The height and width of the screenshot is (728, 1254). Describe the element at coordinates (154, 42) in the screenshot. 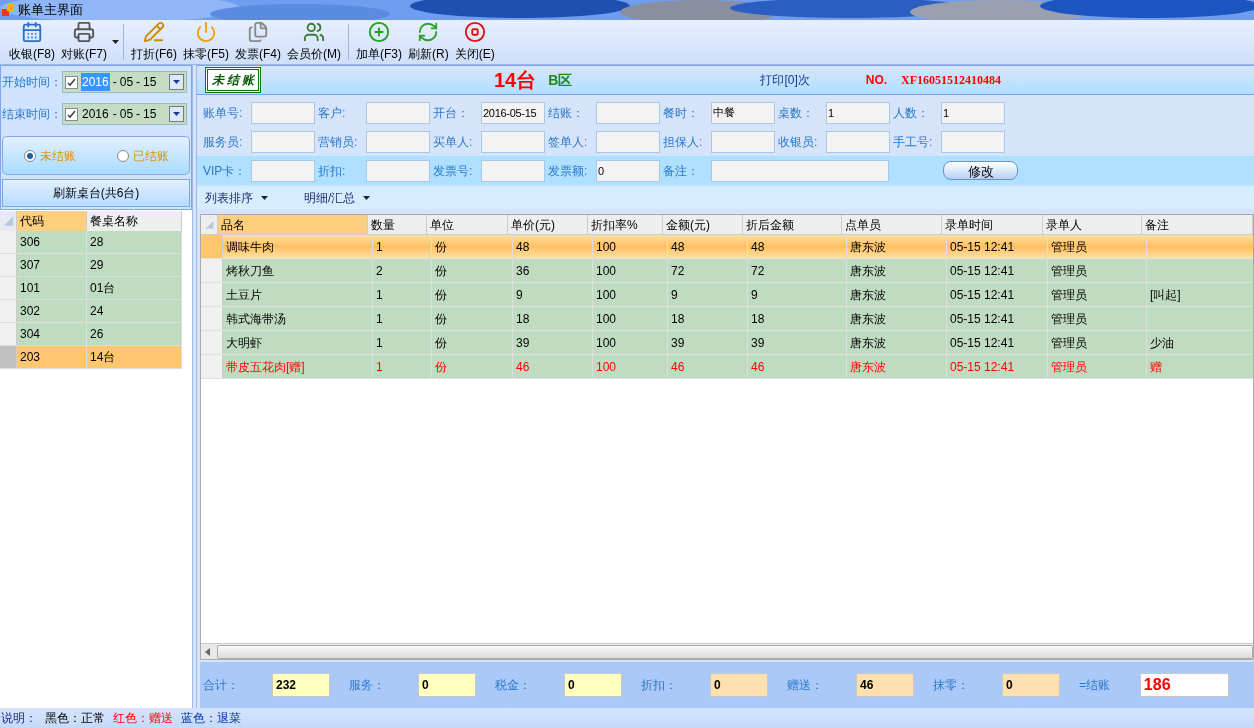

I see `toolbar-button: 打折(F6)` at that location.